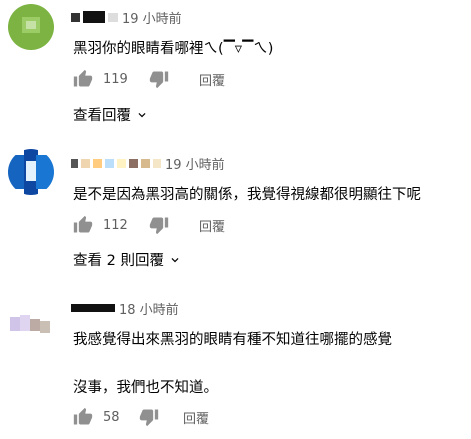 The image size is (471, 439). I want to click on comment-header: 18 小時前, so click(125, 308).